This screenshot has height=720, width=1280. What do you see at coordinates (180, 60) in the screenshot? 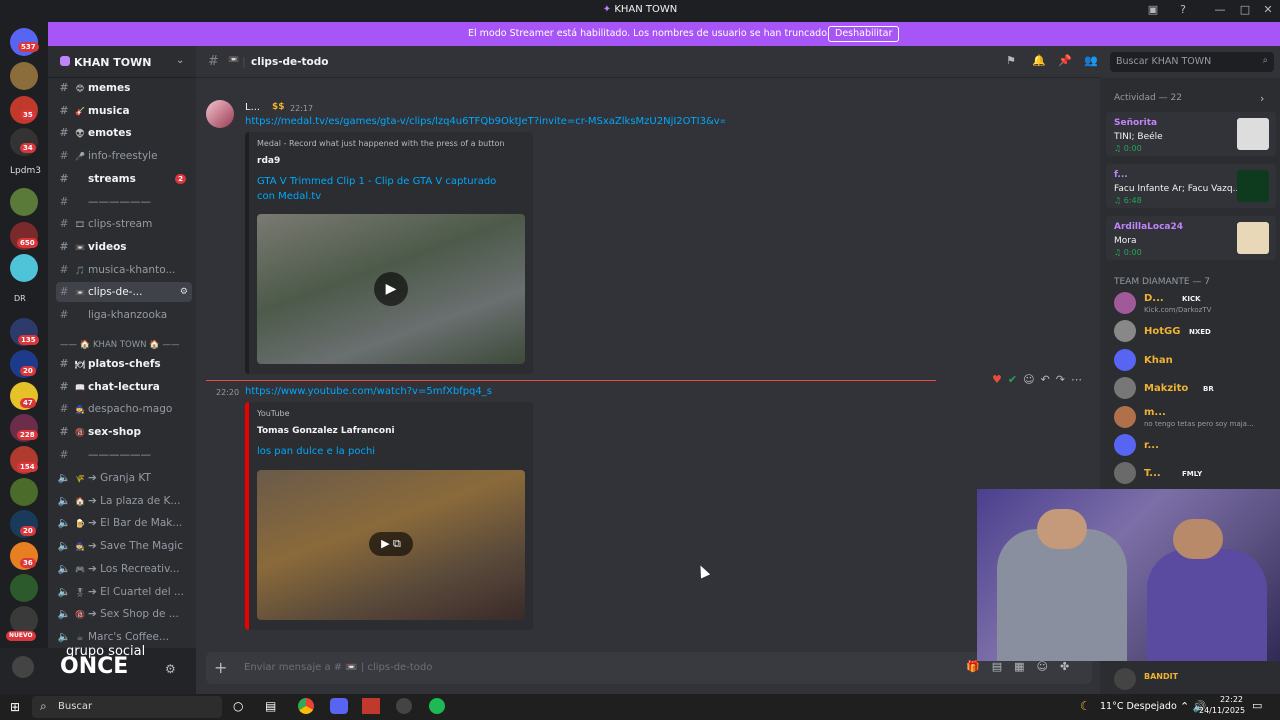
I see `chevron-down-icon: ⌄` at bounding box center [180, 60].